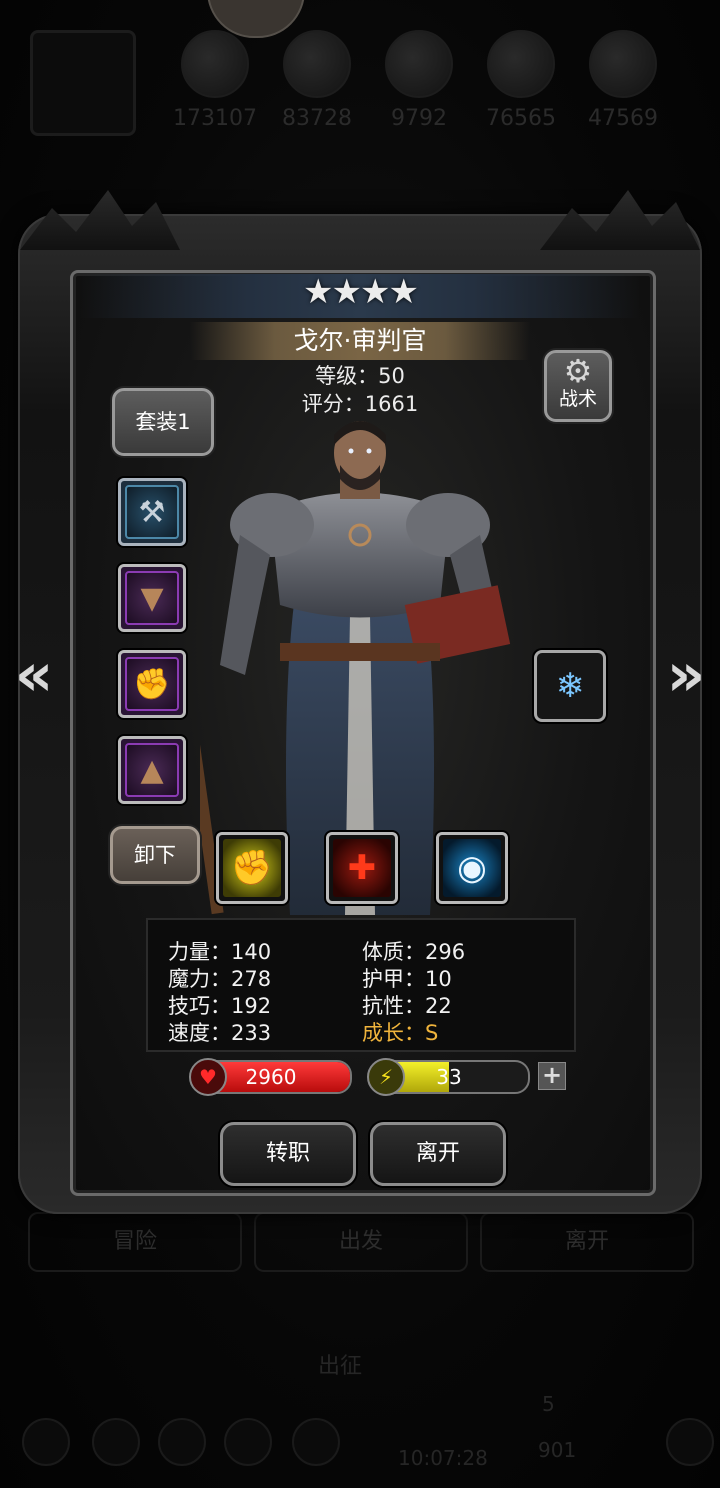 The width and height of the screenshot is (720, 1488). What do you see at coordinates (83, 83) in the screenshot?
I see `player-portrait` at bounding box center [83, 83].